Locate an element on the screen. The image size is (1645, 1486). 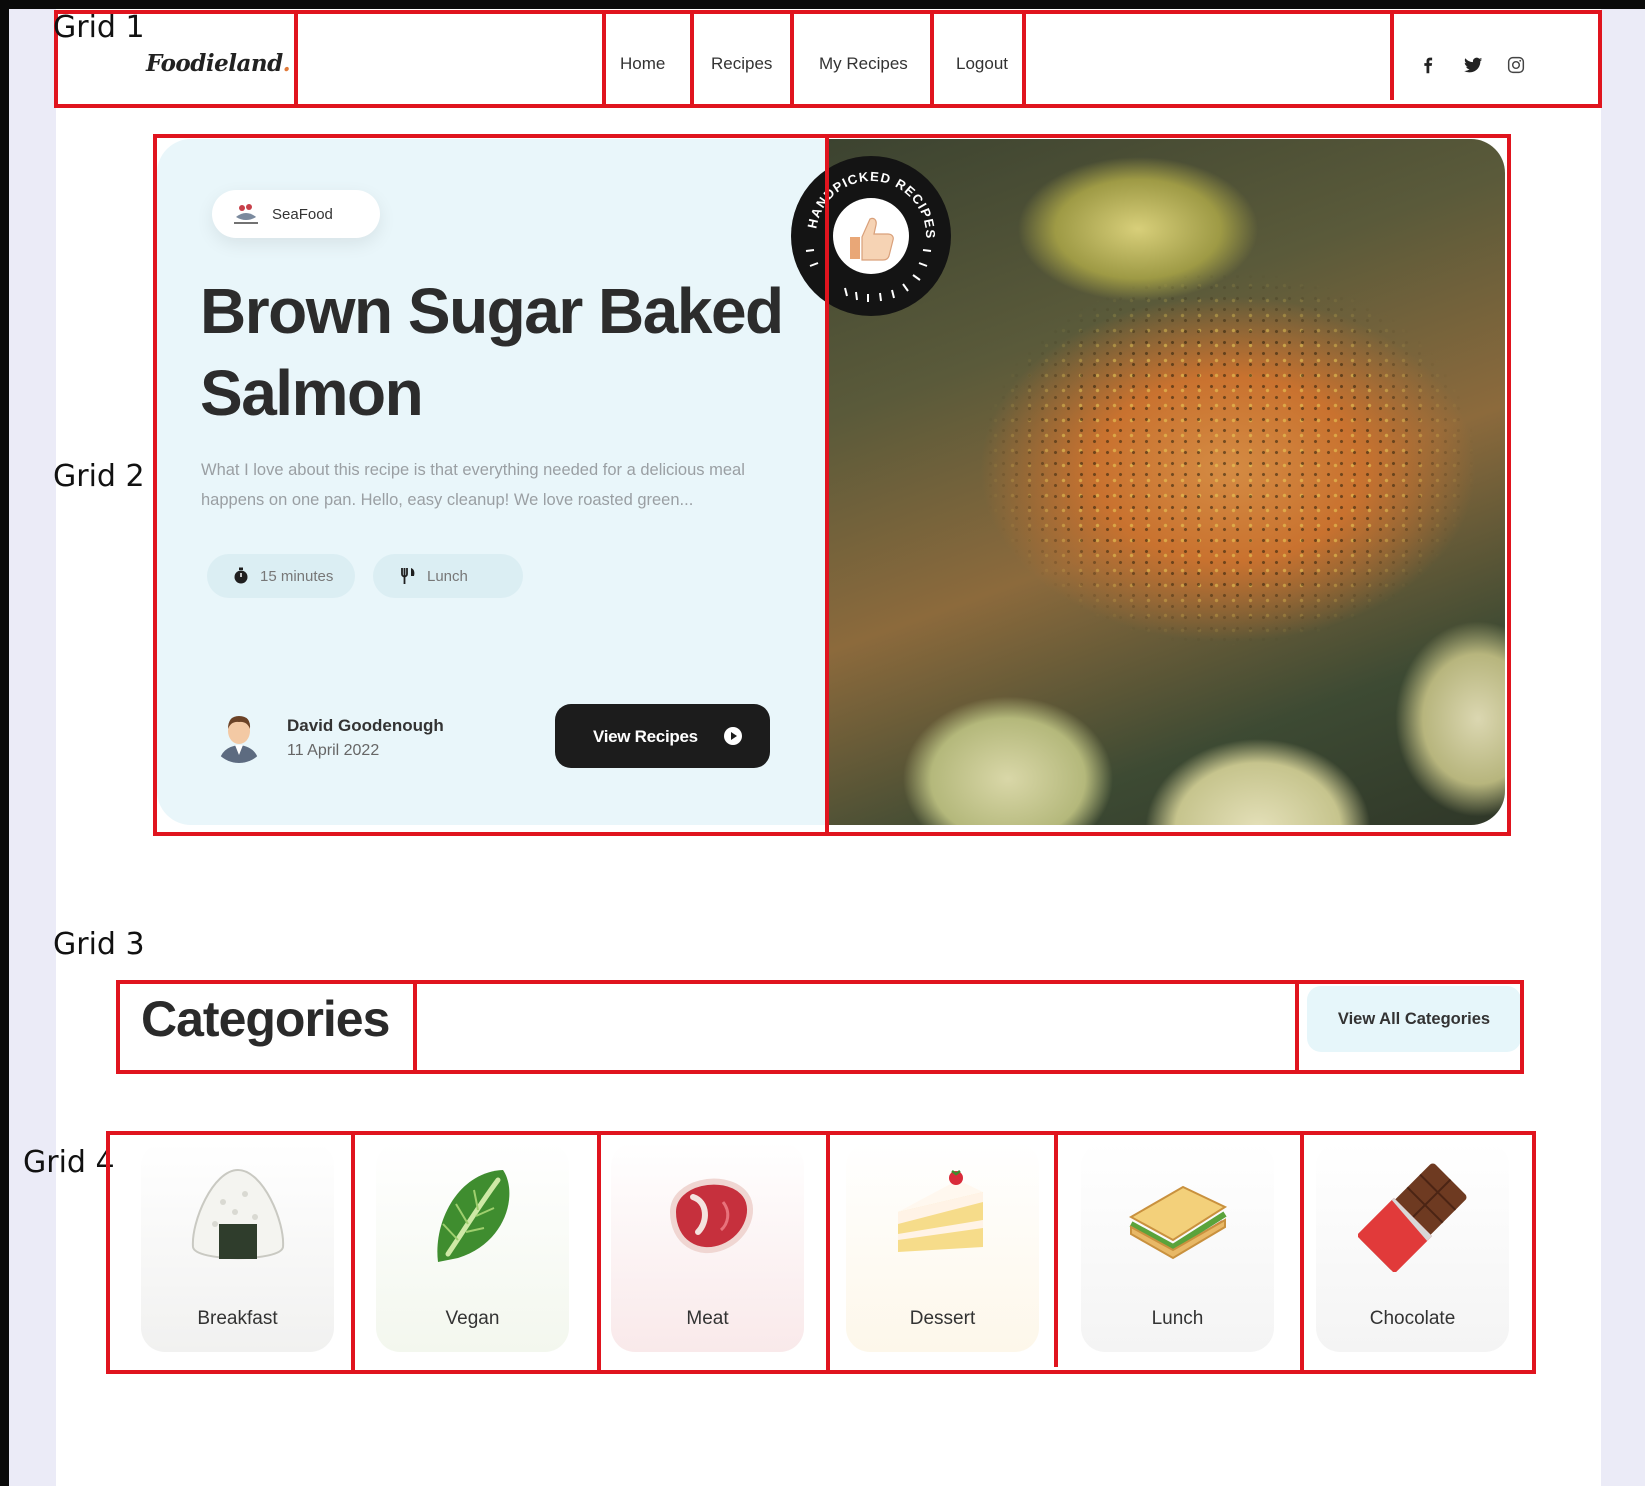
instagram-icon is located at coordinates (1516, 65).